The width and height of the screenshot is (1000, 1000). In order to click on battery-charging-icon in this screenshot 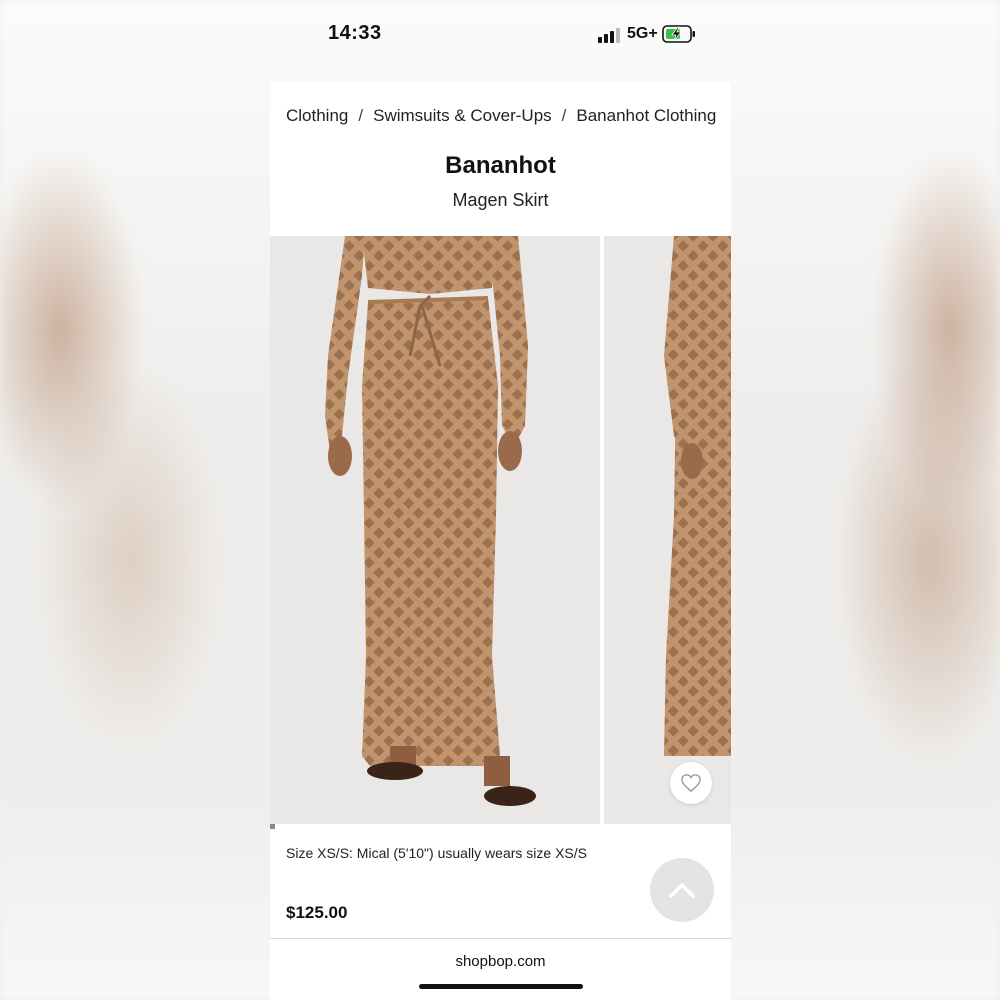, I will do `click(678, 34)`.